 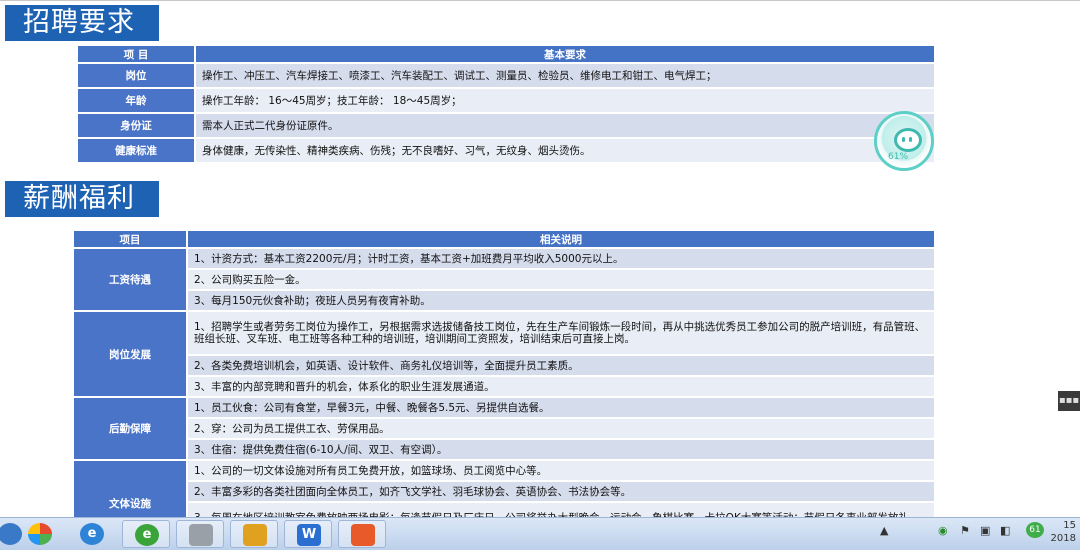 I want to click on chat-face-icon, so click(x=908, y=140).